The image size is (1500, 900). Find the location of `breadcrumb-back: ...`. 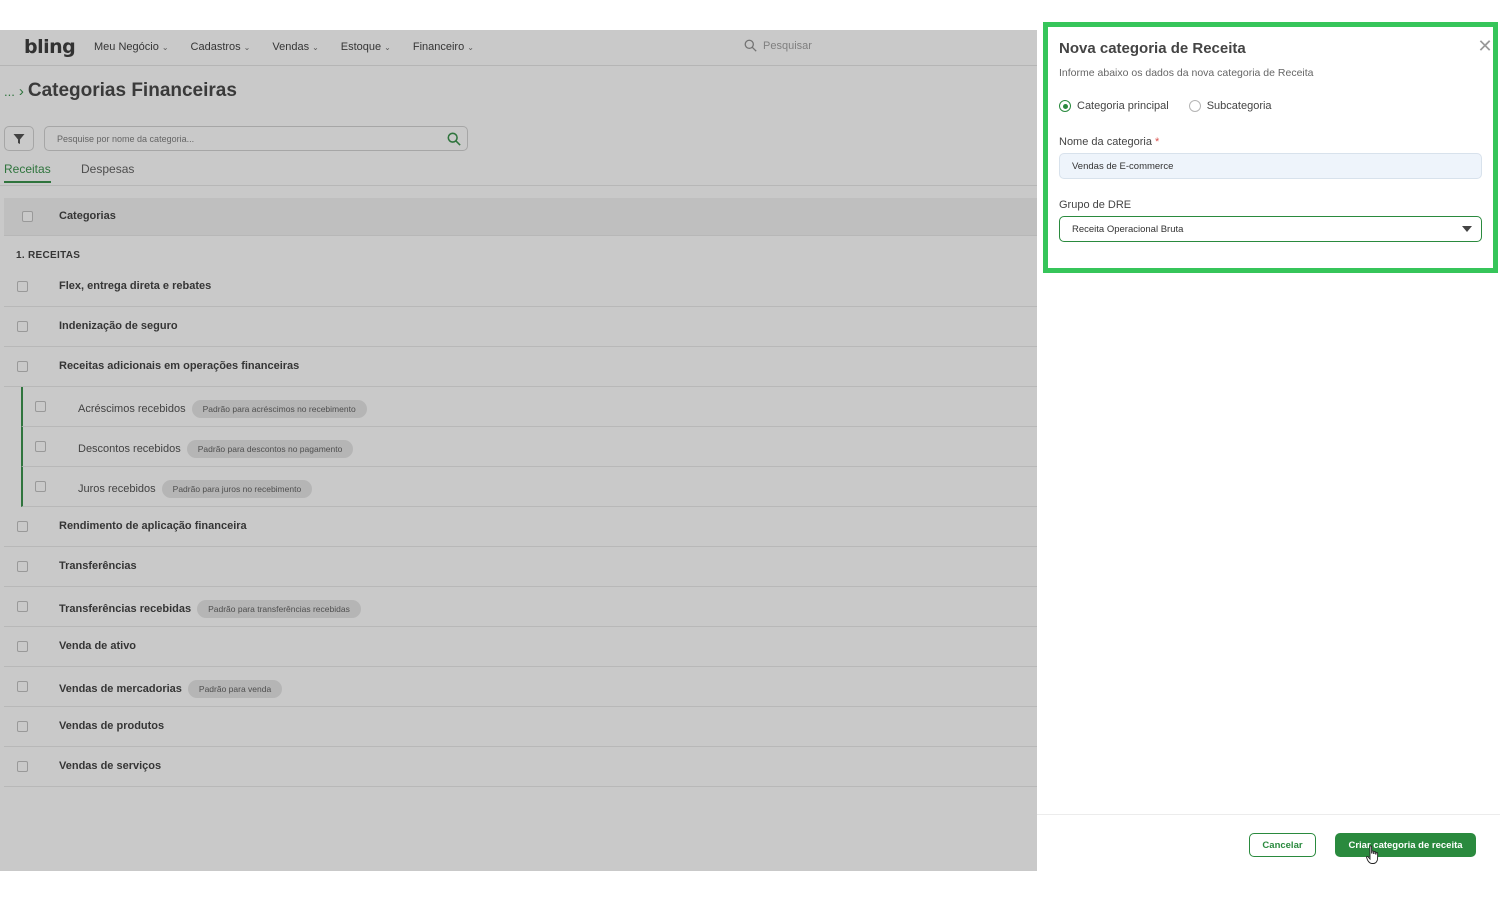

breadcrumb-back: ... is located at coordinates (9, 91).